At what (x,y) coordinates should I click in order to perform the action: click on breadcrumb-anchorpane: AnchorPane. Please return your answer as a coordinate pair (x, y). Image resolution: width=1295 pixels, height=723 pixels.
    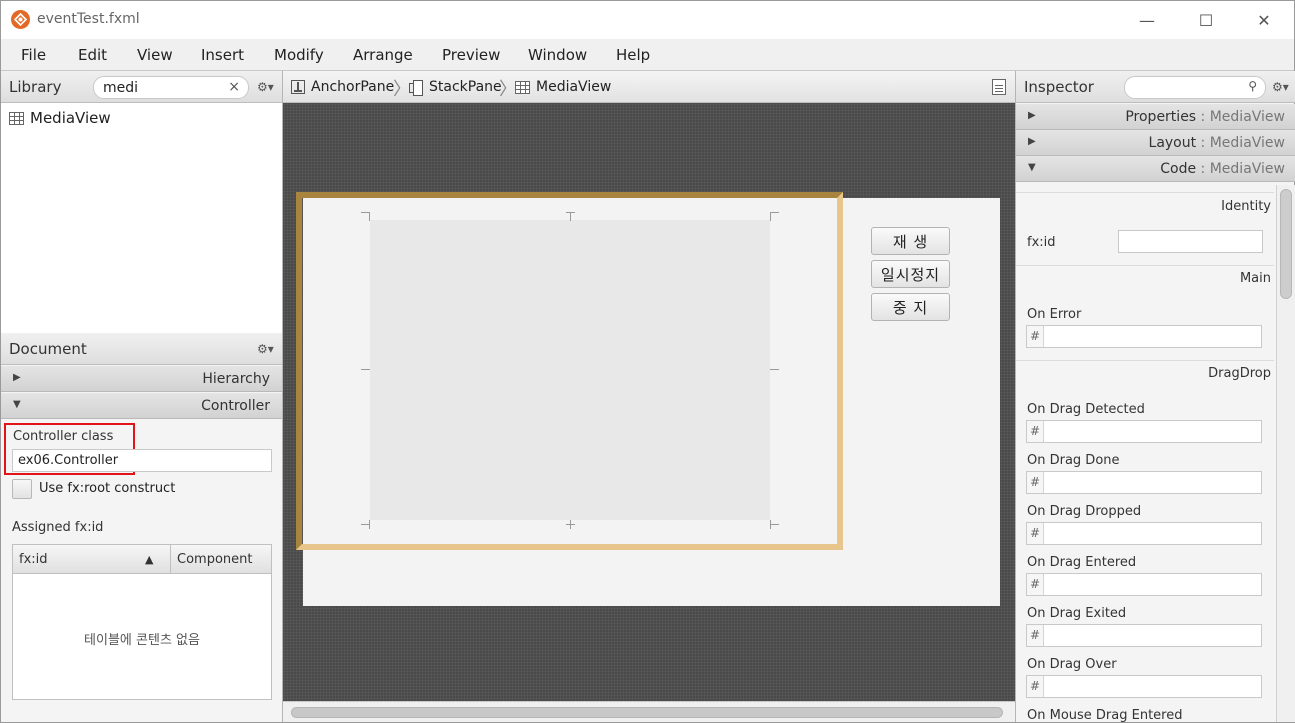
    Looking at the image, I should click on (342, 87).